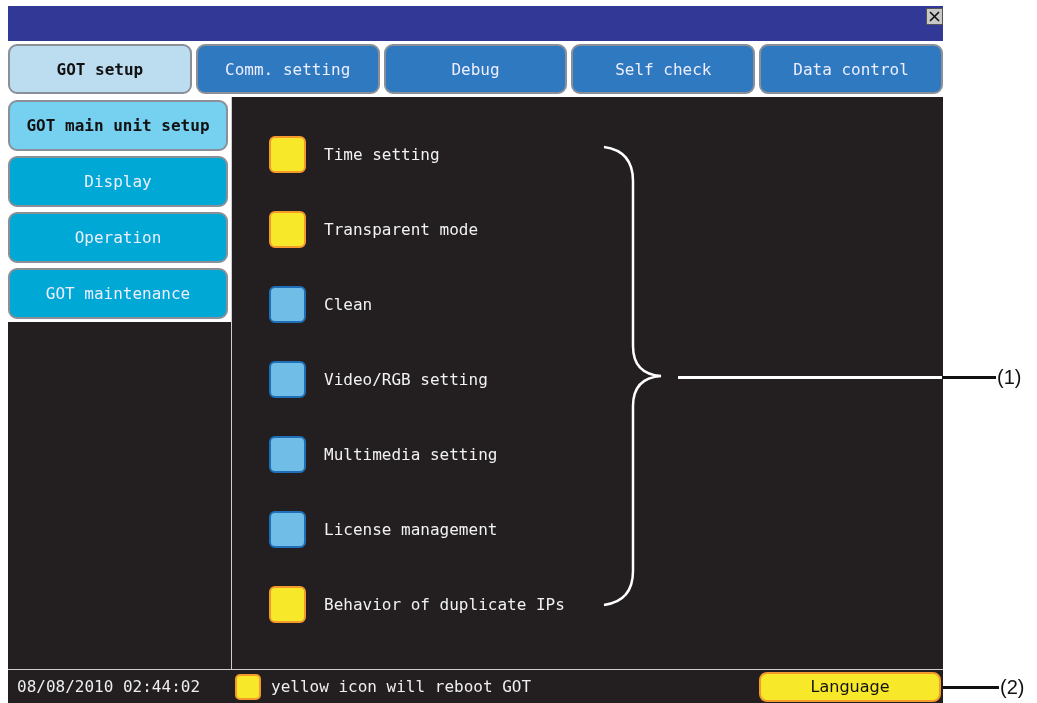 The image size is (1037, 703). What do you see at coordinates (971, 687) in the screenshot?
I see `leader-line` at bounding box center [971, 687].